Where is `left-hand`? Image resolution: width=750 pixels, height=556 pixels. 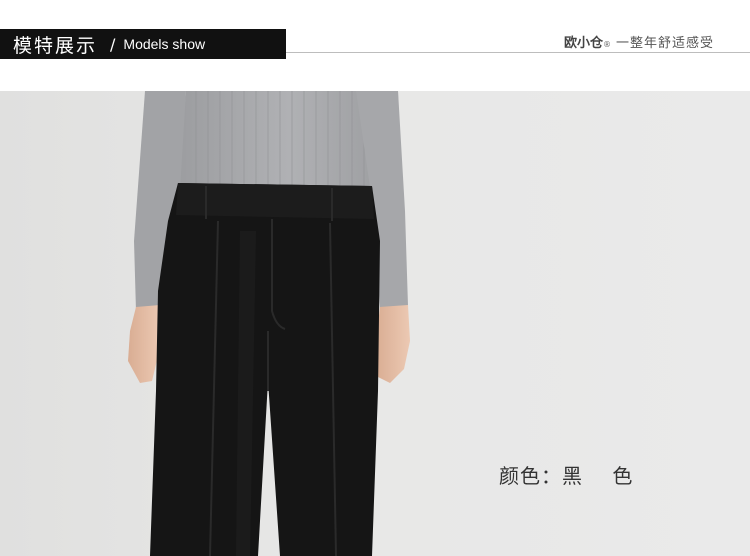 left-hand is located at coordinates (144, 344).